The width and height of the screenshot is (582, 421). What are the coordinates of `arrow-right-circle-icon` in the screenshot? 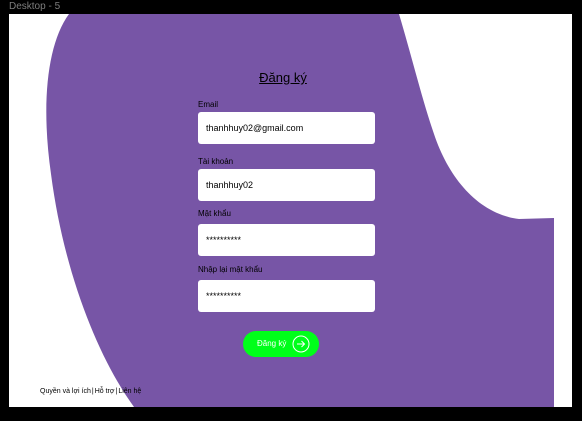 It's located at (301, 344).